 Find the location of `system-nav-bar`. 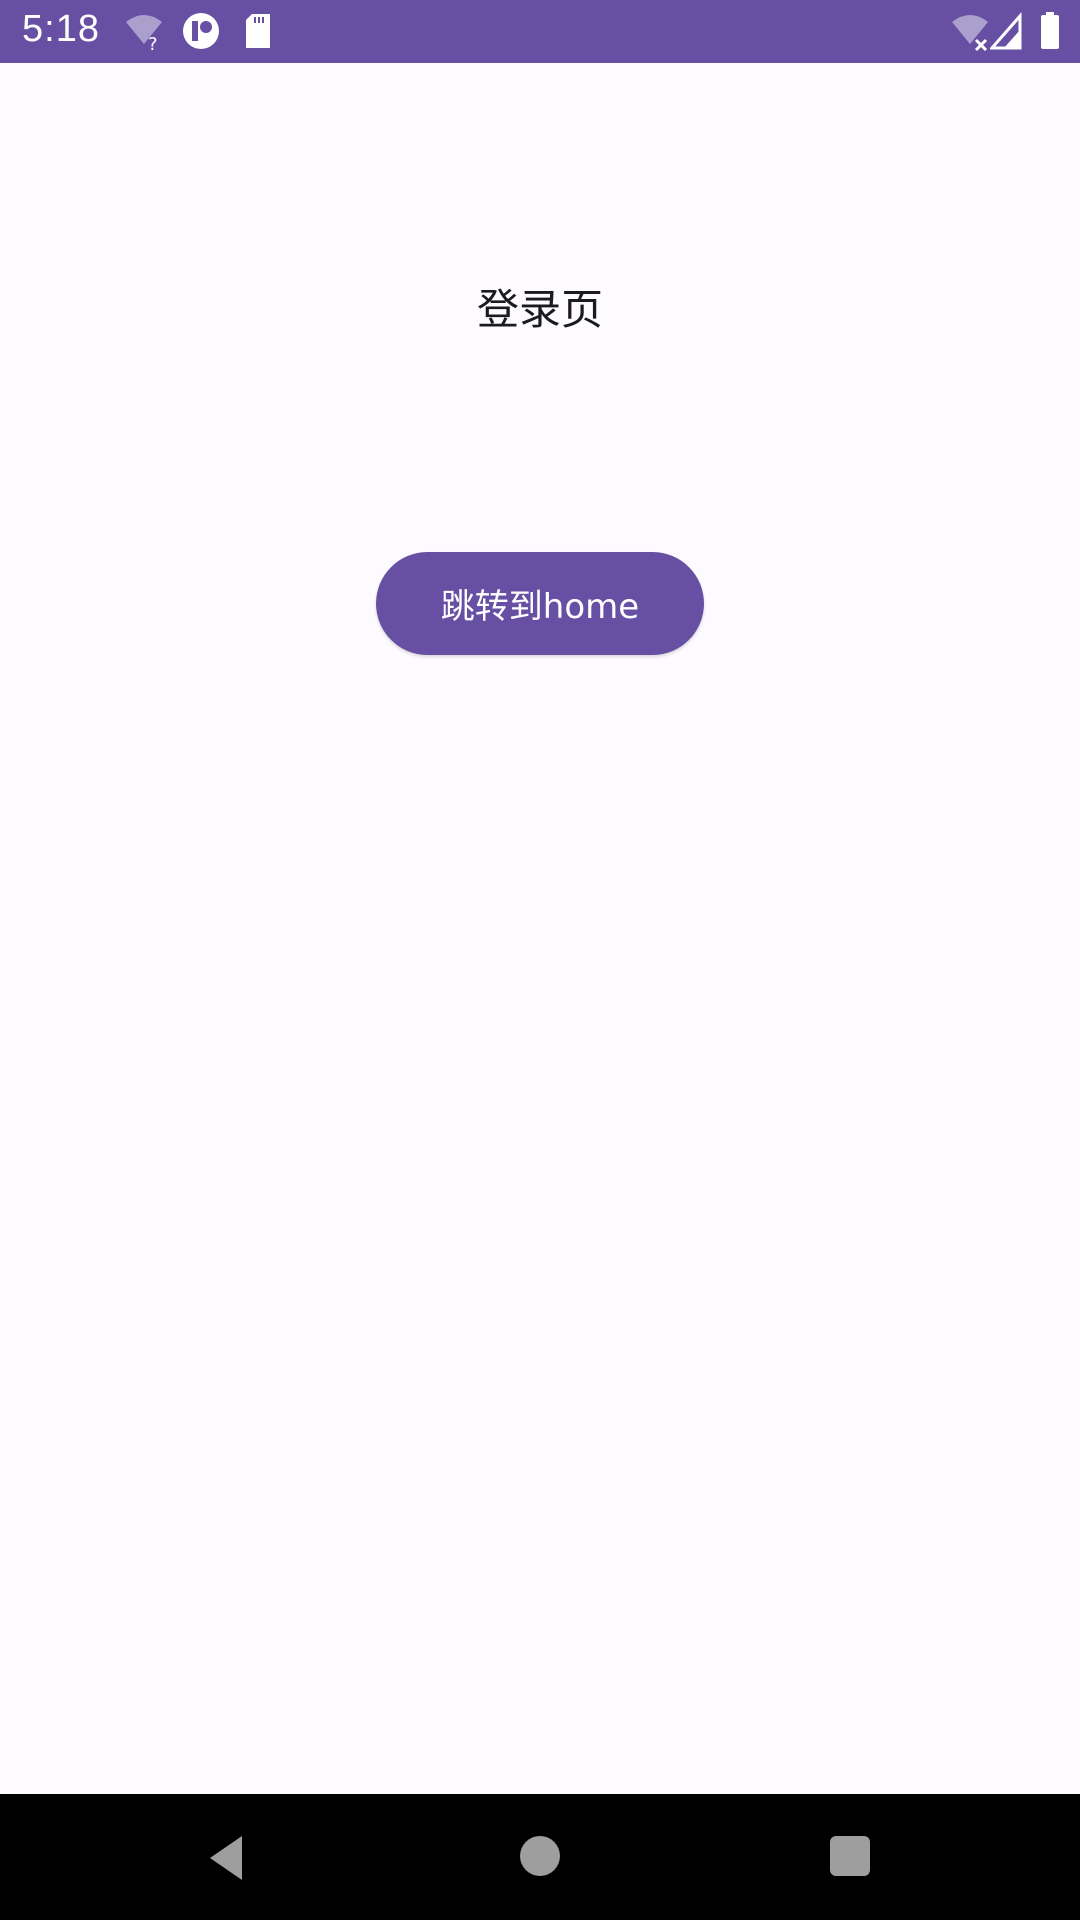

system-nav-bar is located at coordinates (540, 1857).